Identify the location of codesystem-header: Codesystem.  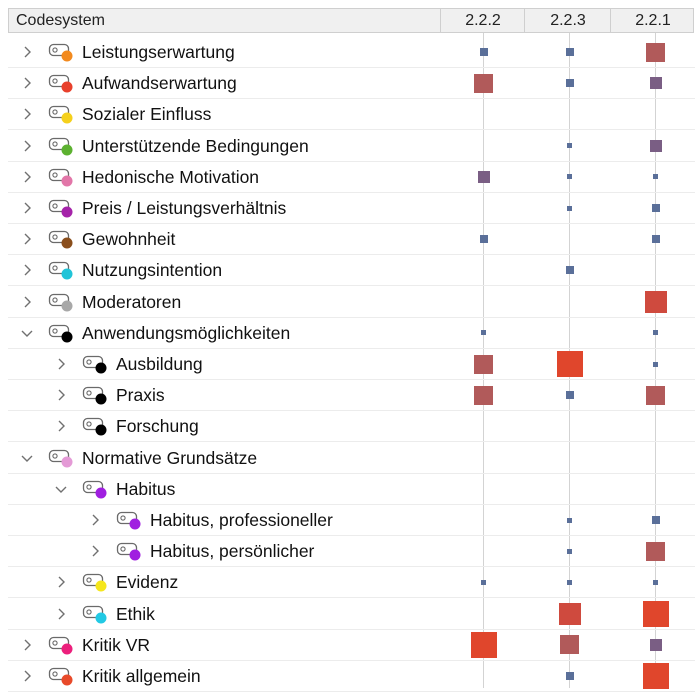
(60, 20).